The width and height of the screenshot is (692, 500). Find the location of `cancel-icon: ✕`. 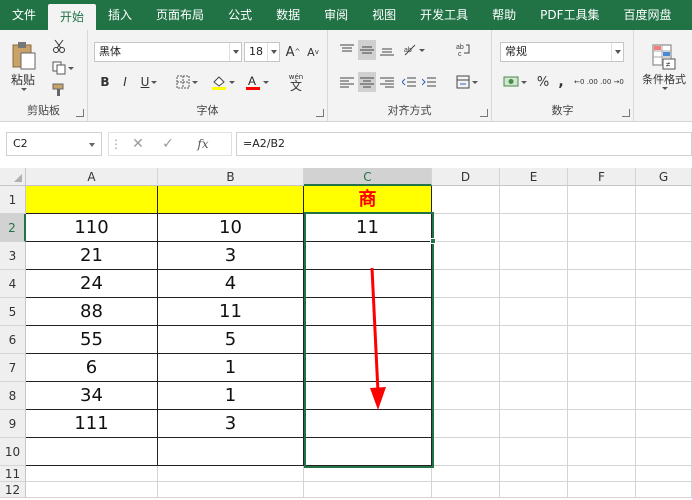

cancel-icon: ✕ is located at coordinates (138, 144).